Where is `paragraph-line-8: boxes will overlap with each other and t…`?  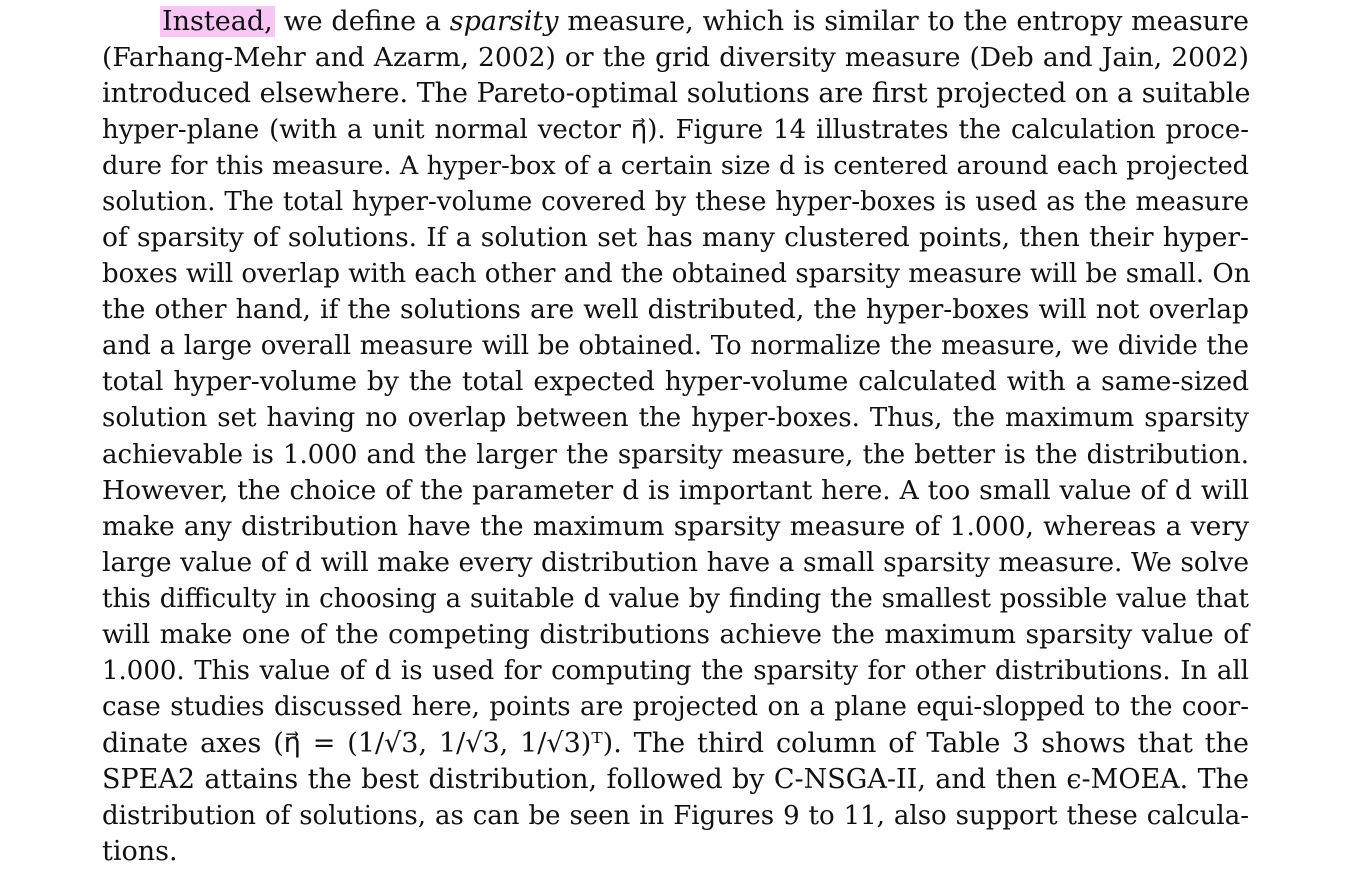
paragraph-line-8: boxes will overlap with each other and t… is located at coordinates (676, 274).